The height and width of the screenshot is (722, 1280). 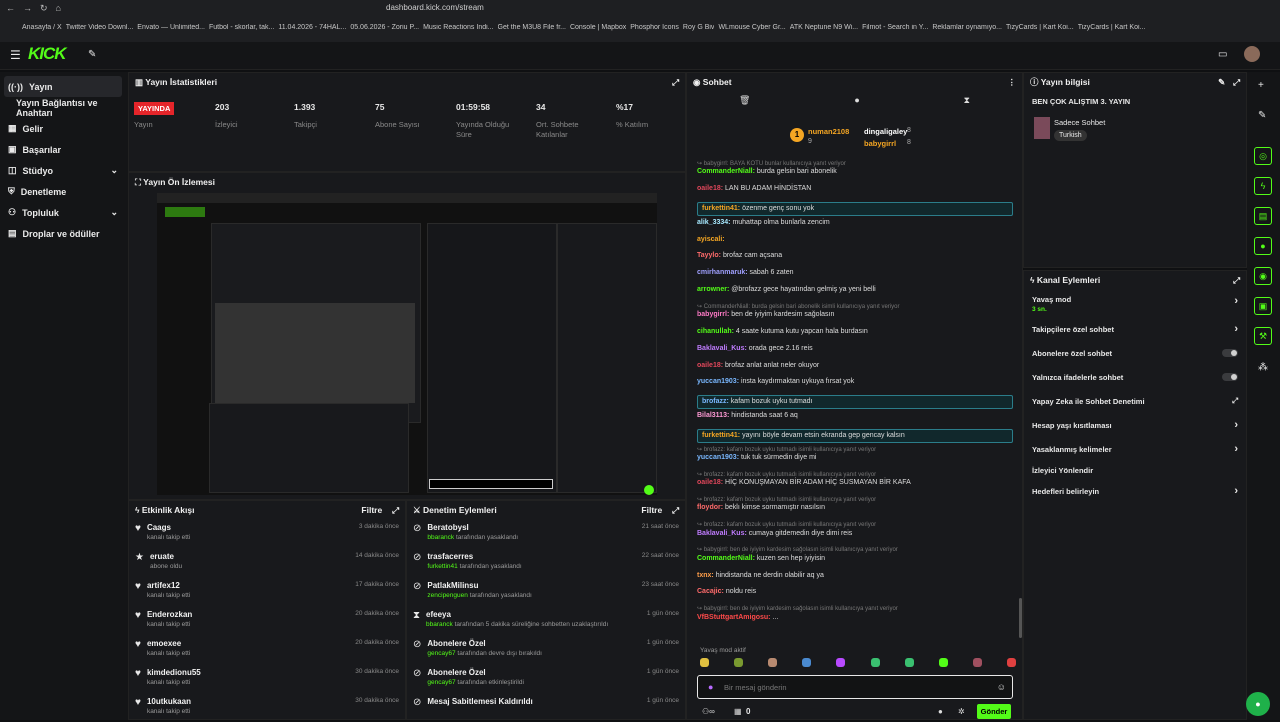 What do you see at coordinates (1135, 425) in the screenshot?
I see `account-age-row: Hesap yaşı kısıtlaması ›` at bounding box center [1135, 425].